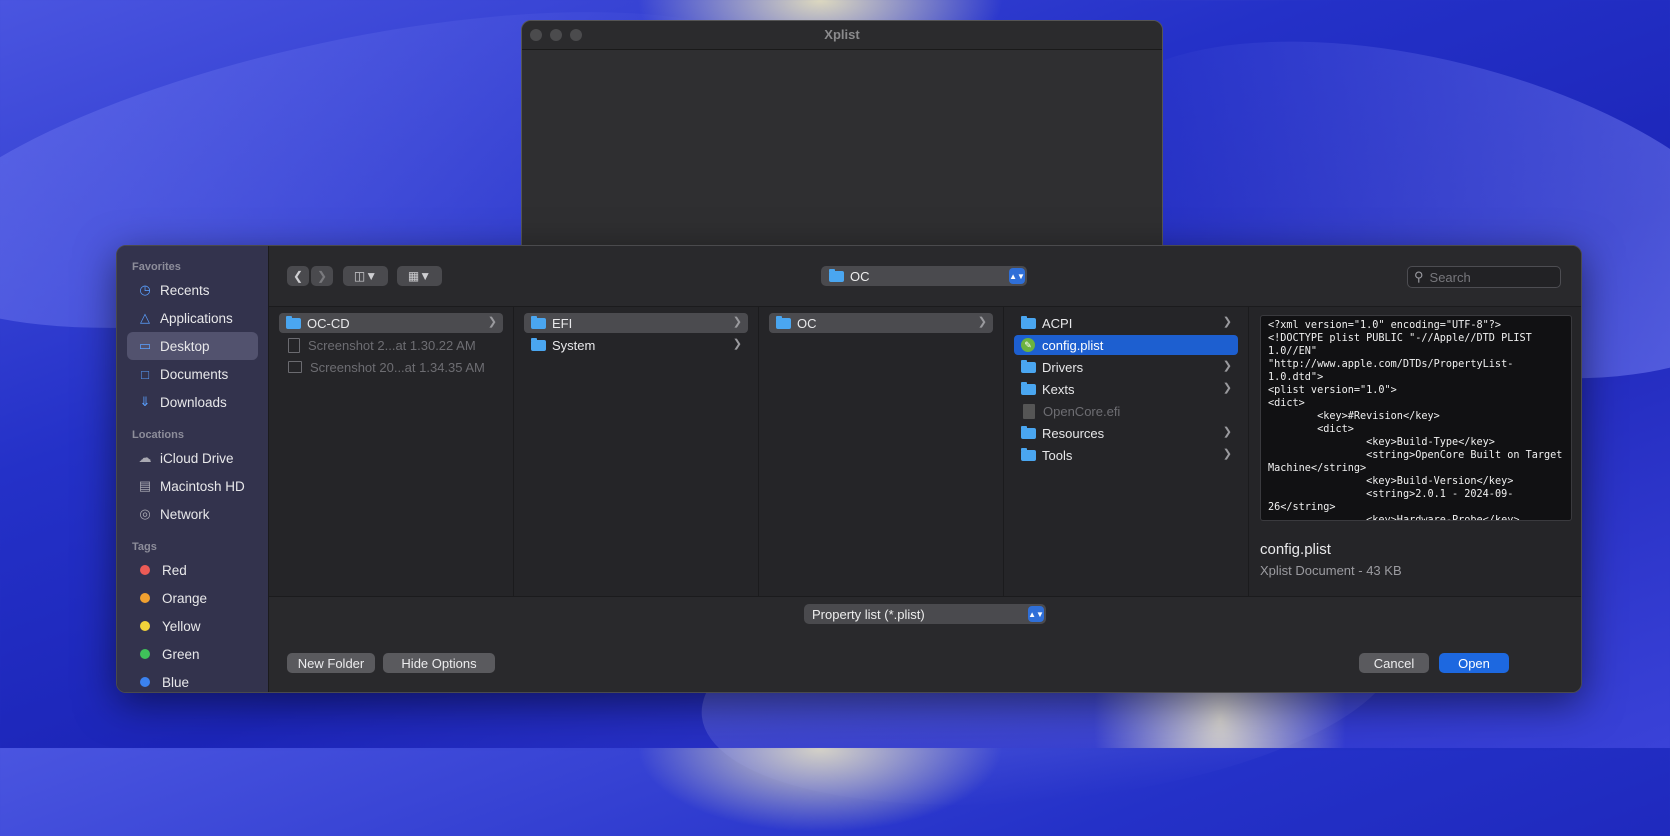 This screenshot has width=1670, height=836. I want to click on format-bar: Property list (*.plist) ▲▼, so click(925, 614).